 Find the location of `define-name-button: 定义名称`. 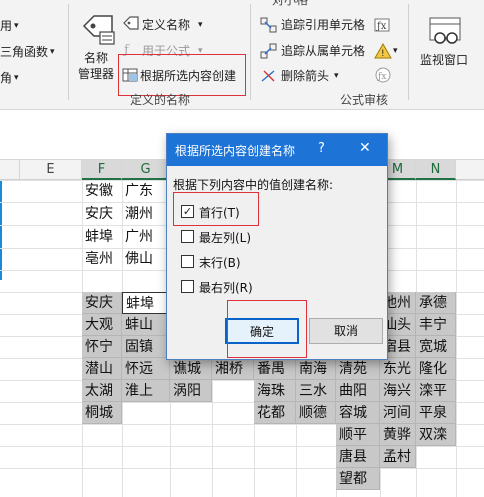

define-name-button: 定义名称 is located at coordinates (166, 25).